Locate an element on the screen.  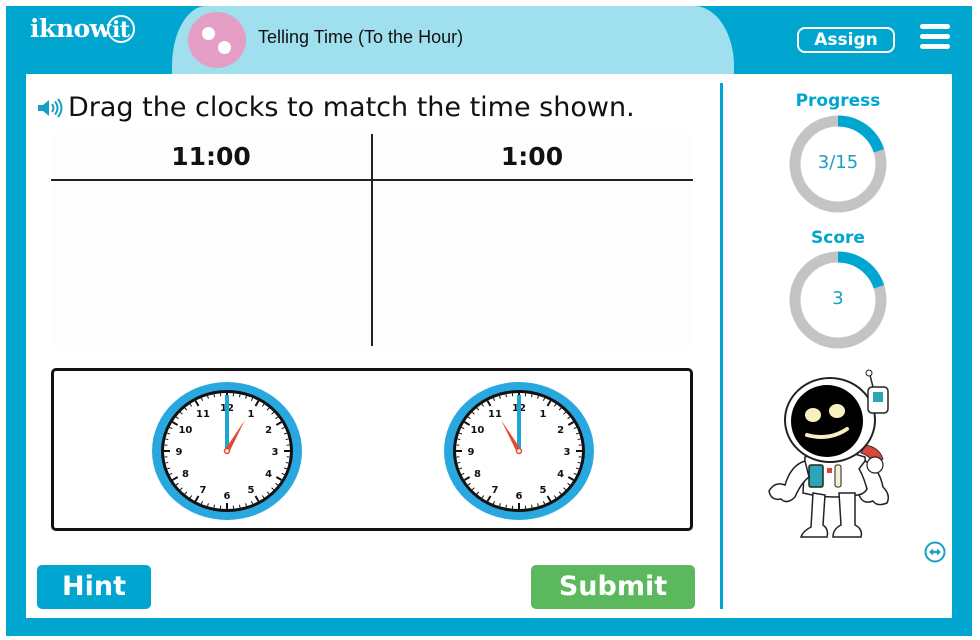
hamburger-menu-icon is located at coordinates (935, 37).